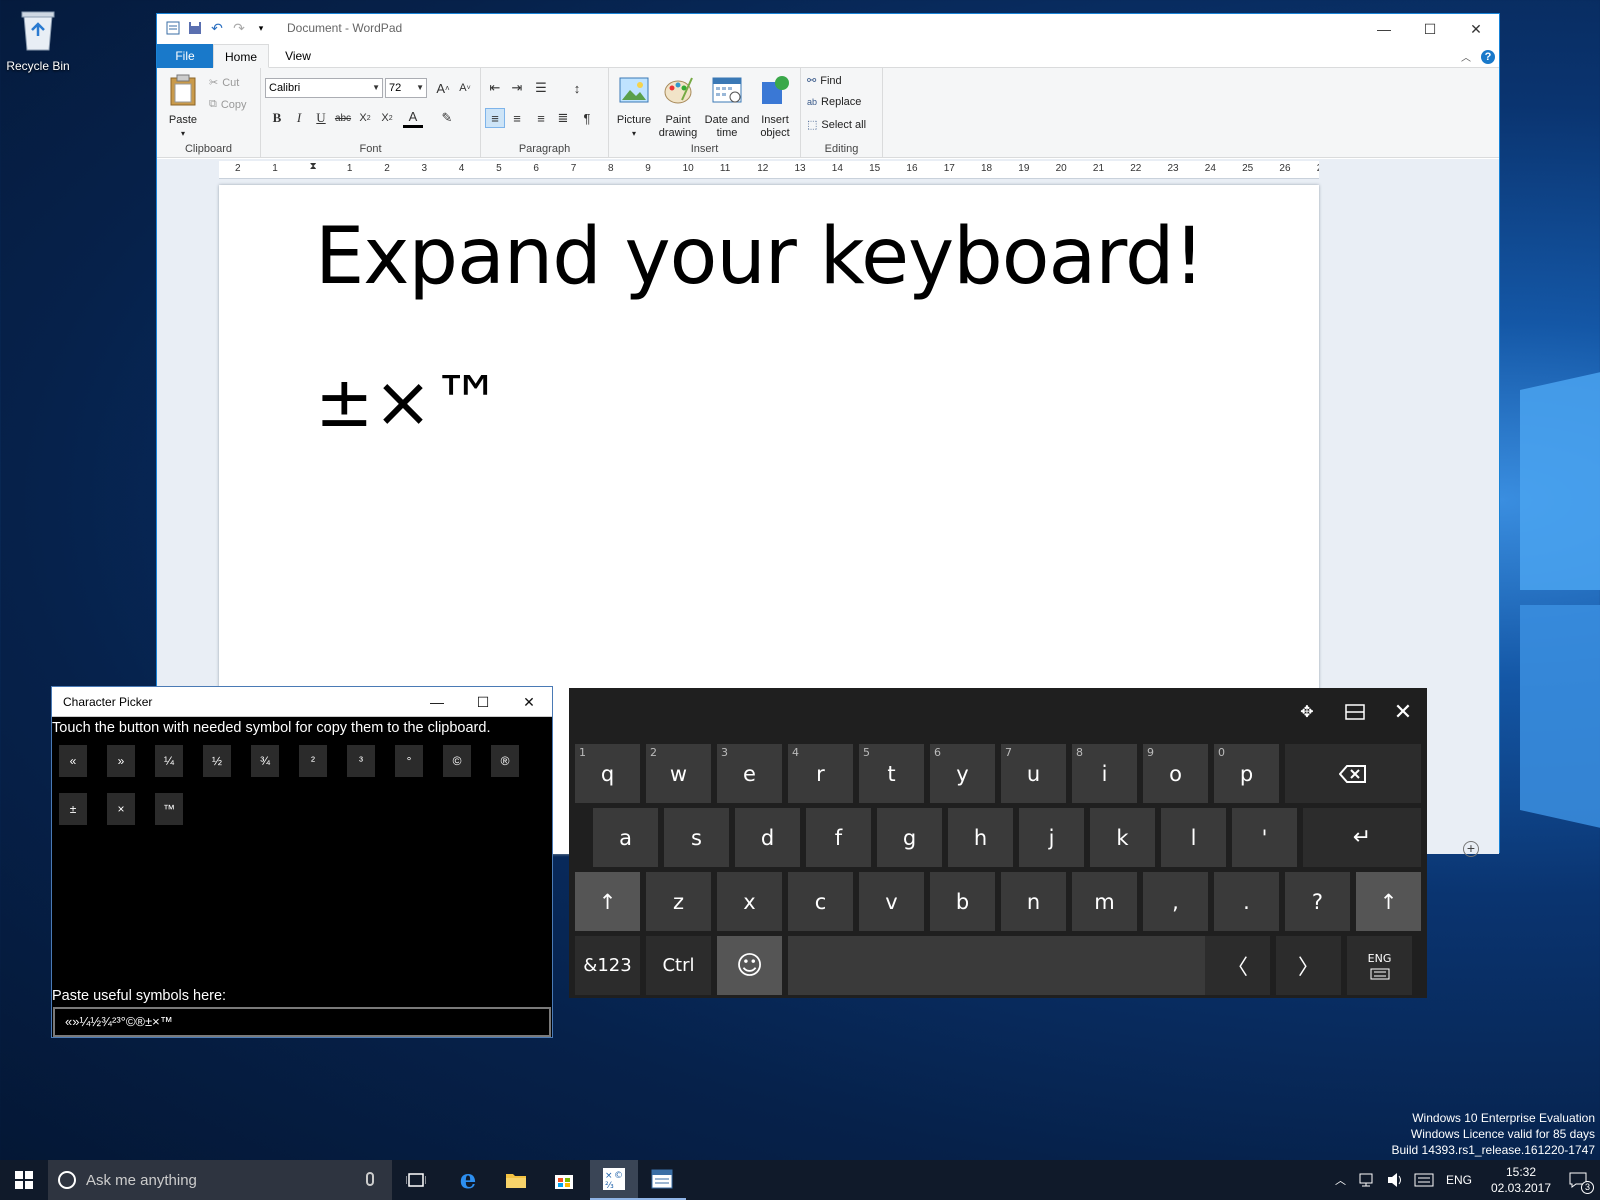  Describe the element at coordinates (468, 1180) in the screenshot. I see `edge-taskbar-button: e` at that location.